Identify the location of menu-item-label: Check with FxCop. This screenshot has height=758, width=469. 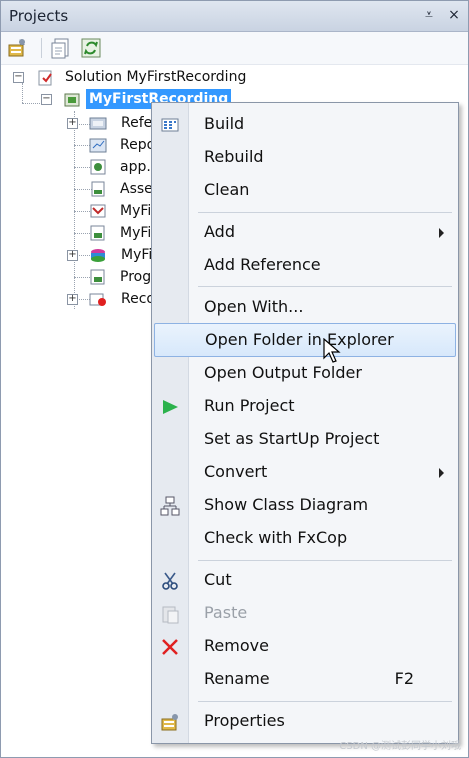
(276, 537).